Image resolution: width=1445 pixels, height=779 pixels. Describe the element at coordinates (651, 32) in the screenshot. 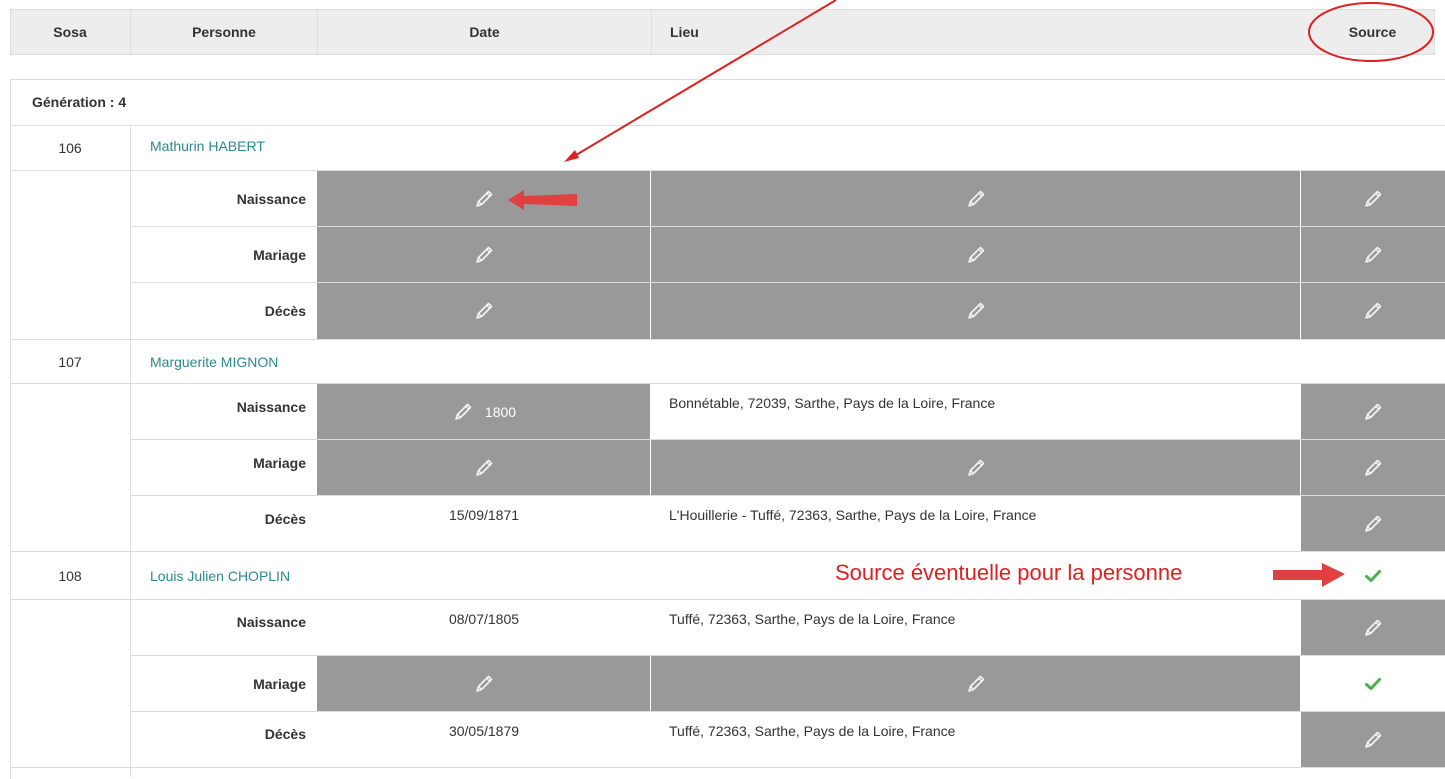

I see `header-divider` at that location.